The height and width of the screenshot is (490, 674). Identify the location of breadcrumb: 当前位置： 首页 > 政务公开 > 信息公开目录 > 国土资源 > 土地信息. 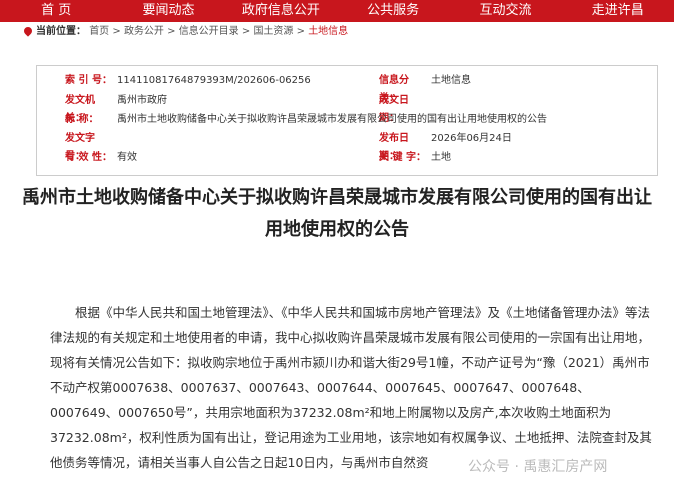
(337, 32).